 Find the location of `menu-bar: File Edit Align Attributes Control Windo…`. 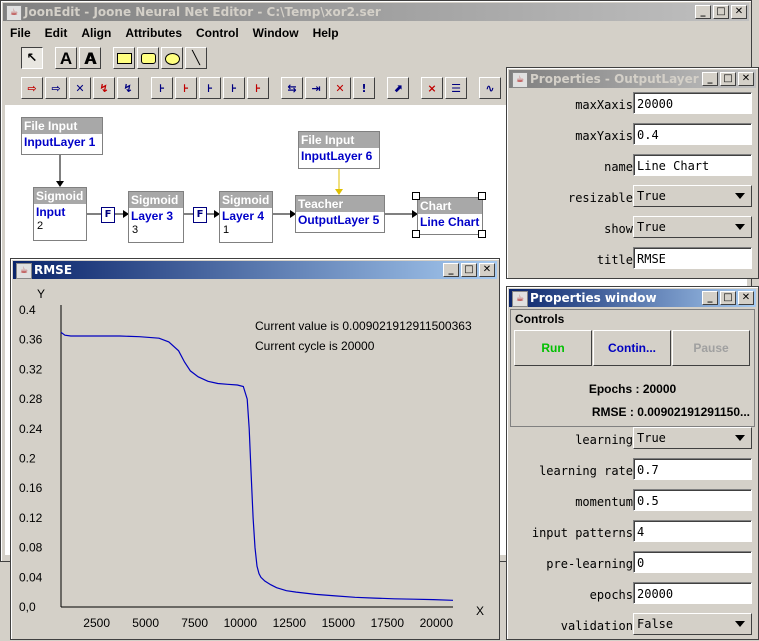

menu-bar: File Edit Align Attributes Control Windo… is located at coordinates (174, 33).